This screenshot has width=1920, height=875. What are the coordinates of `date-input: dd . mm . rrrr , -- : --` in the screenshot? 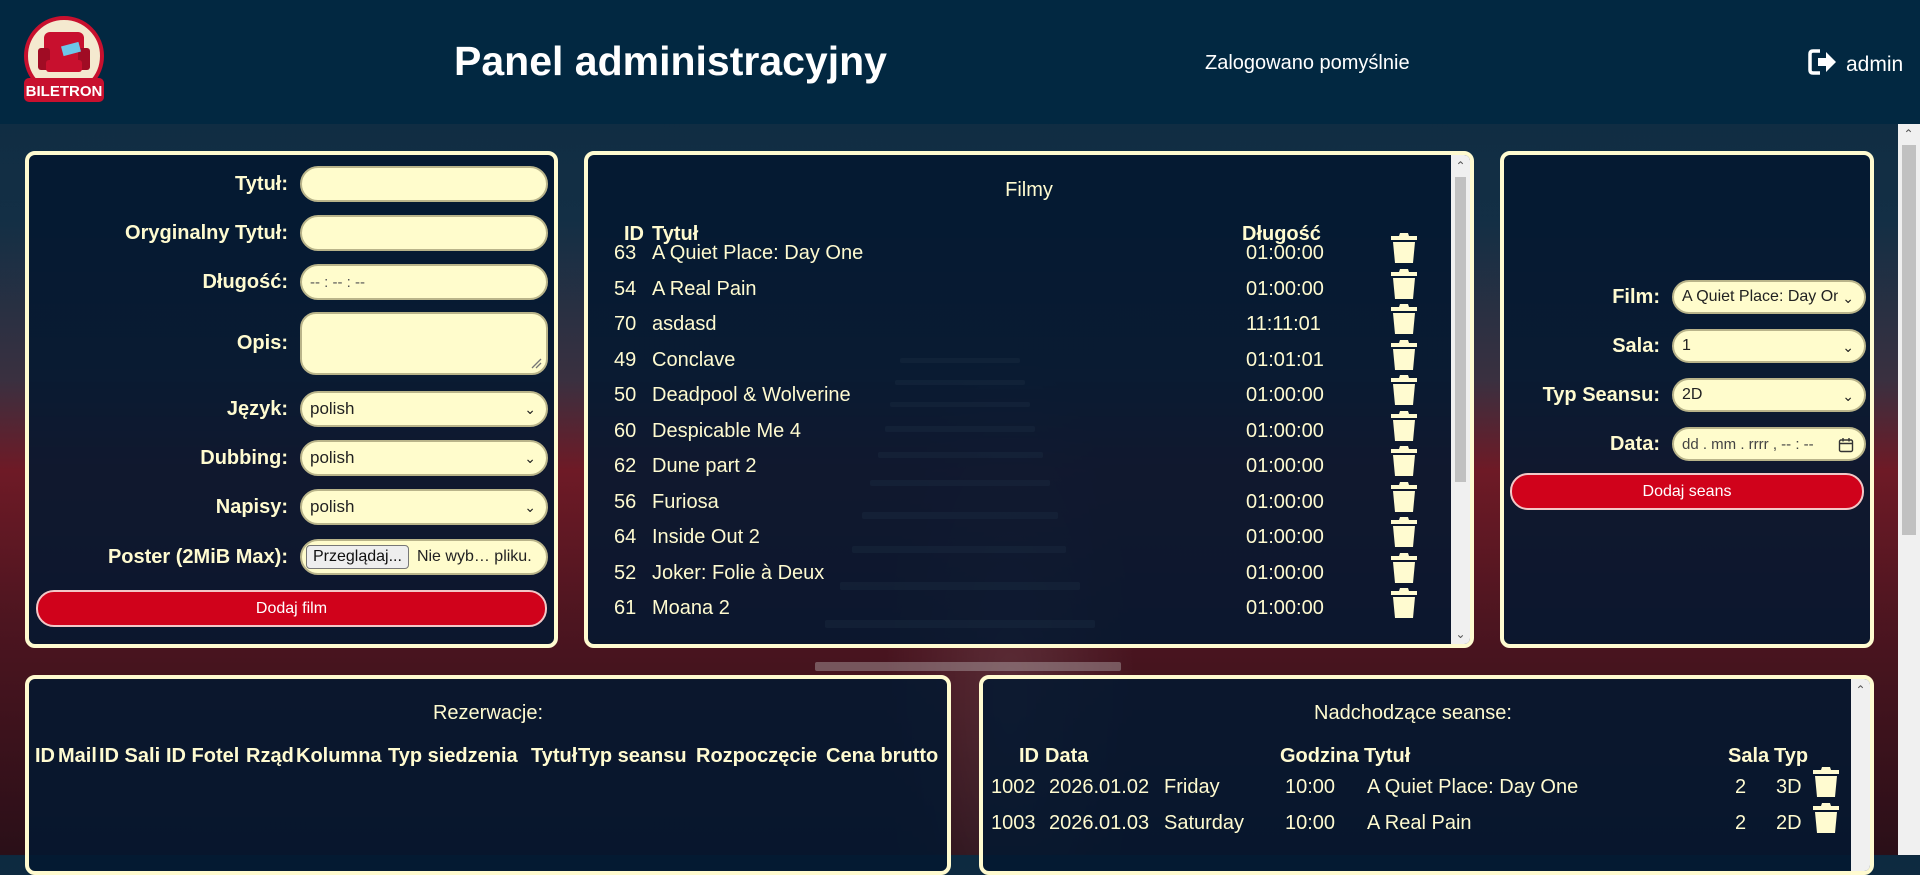 It's located at (1769, 444).